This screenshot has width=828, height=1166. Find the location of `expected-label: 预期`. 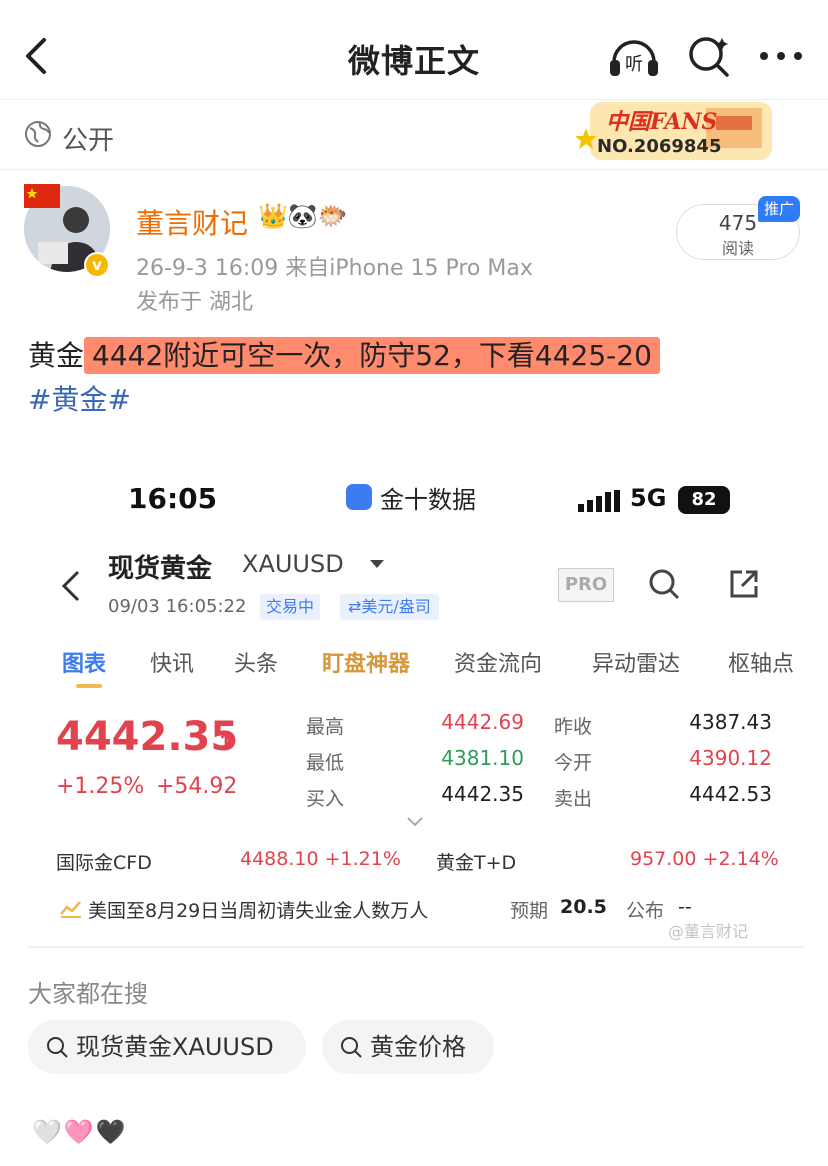

expected-label: 预期 is located at coordinates (529, 911).